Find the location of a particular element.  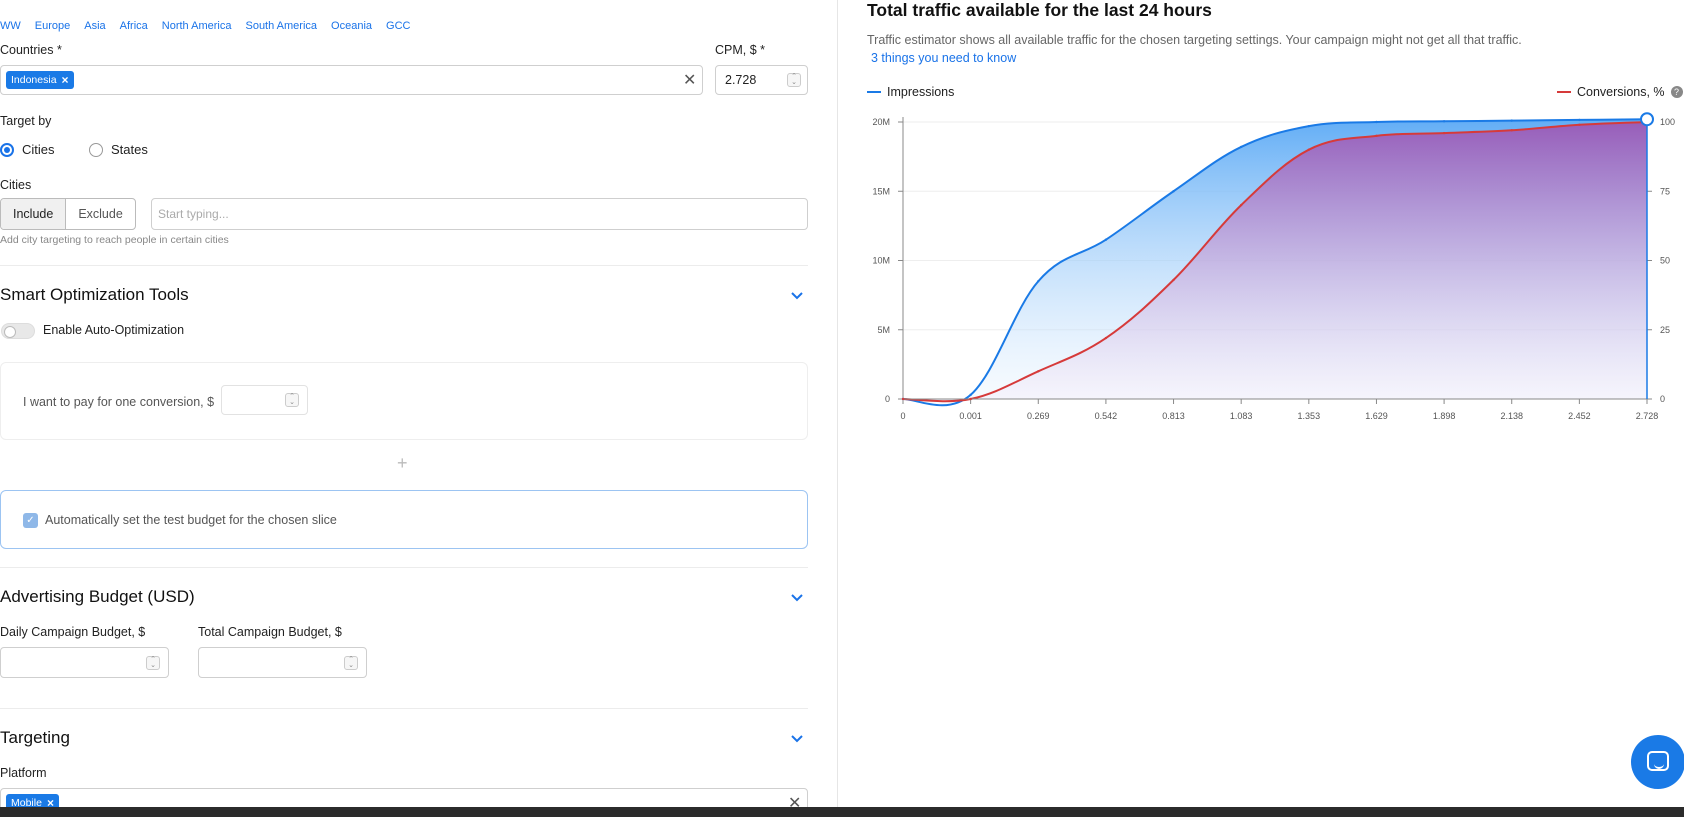

radio-cities: Cities is located at coordinates (27, 149).